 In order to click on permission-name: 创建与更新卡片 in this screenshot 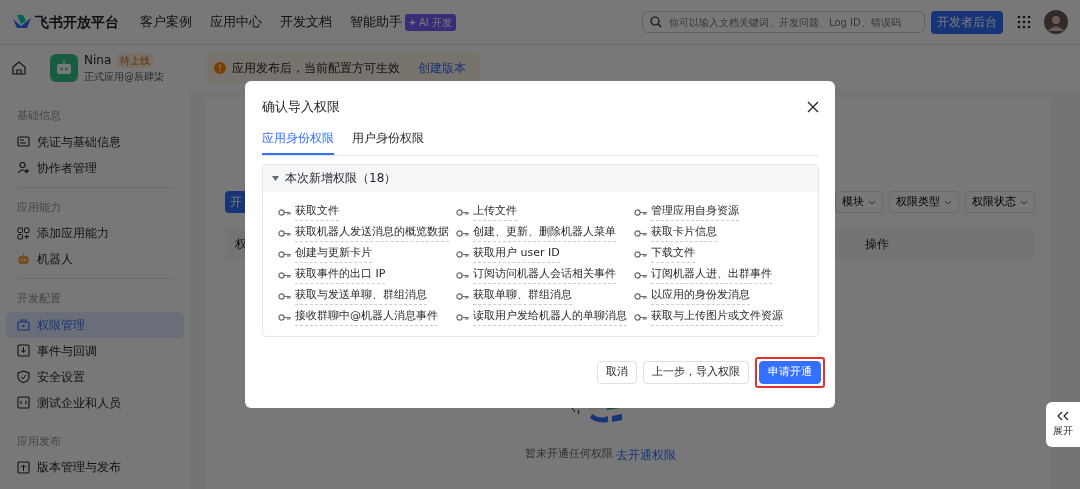, I will do `click(333, 254)`.